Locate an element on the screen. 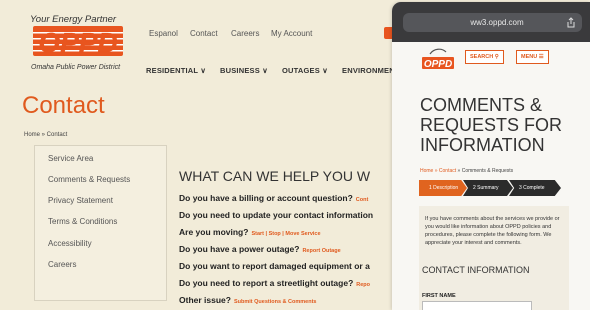 The width and height of the screenshot is (590, 310). nav-business: BUSINESS ∨ is located at coordinates (244, 70).